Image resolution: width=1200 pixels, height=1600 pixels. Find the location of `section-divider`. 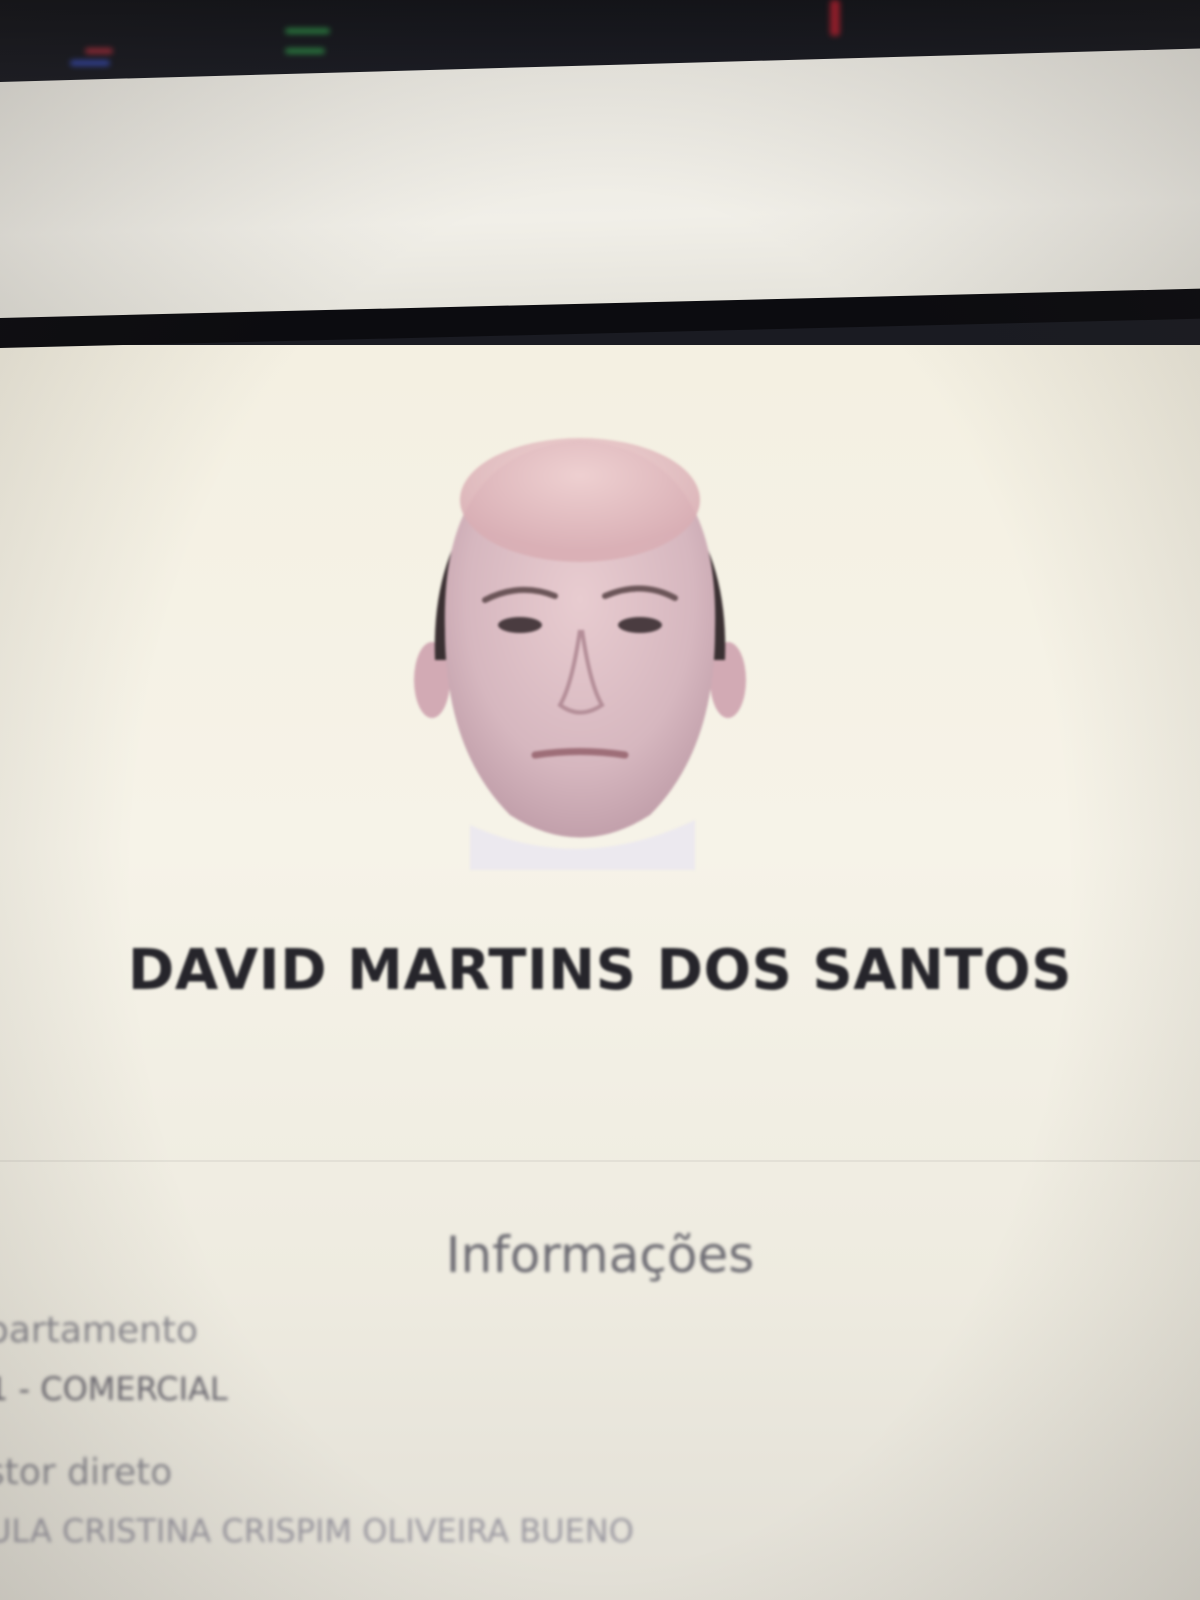

section-divider is located at coordinates (600, 1161).